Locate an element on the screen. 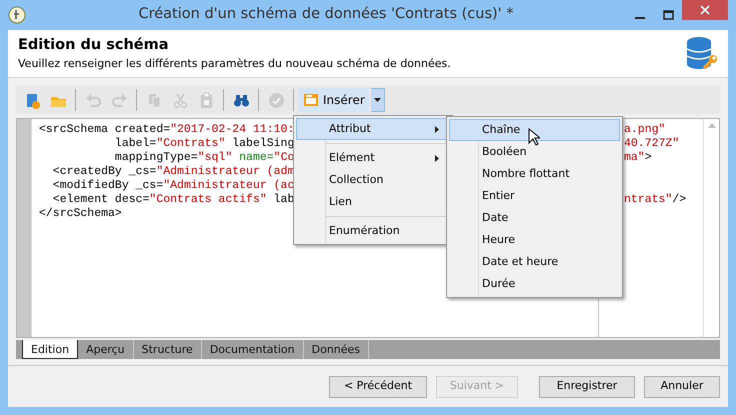 Image resolution: width=736 pixels, height=415 pixels. window-icon is located at coordinates (311, 100).